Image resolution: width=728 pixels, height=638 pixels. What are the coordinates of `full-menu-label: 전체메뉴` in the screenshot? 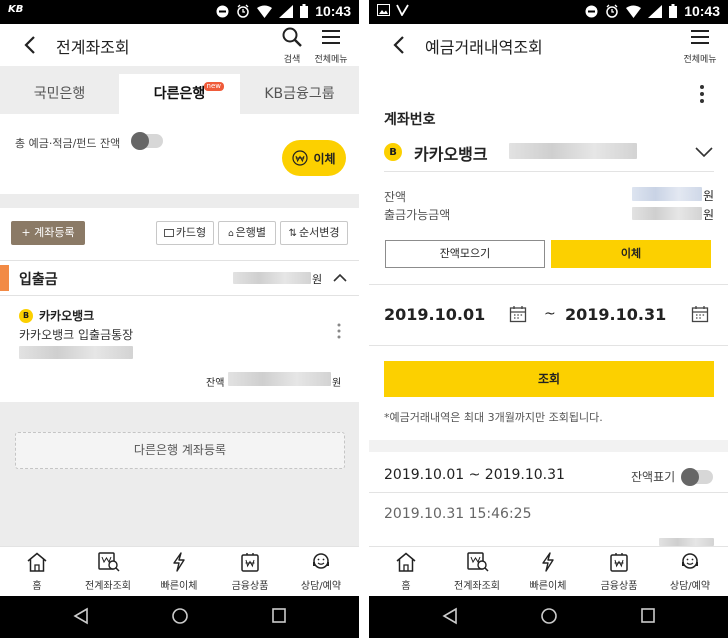 It's located at (331, 60).